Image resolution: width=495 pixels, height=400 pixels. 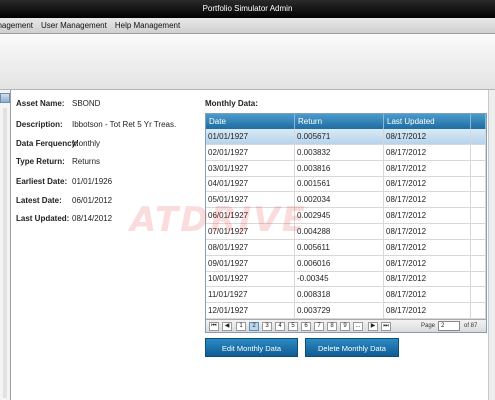 I want to click on description-value: Ibbotson - Tot Ret 5 Yr Treas., so click(x=124, y=124).